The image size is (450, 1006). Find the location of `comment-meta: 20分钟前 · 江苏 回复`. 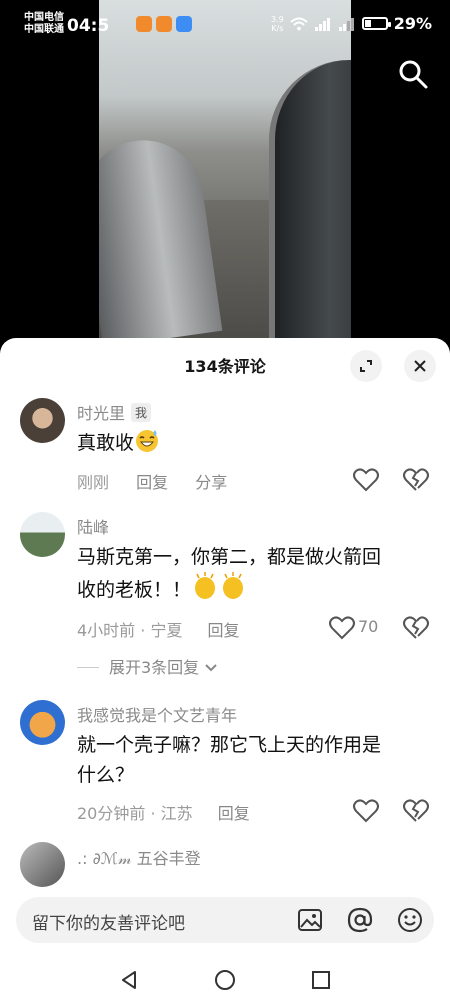

comment-meta: 20分钟前 · 江苏 回复 is located at coordinates (163, 812).